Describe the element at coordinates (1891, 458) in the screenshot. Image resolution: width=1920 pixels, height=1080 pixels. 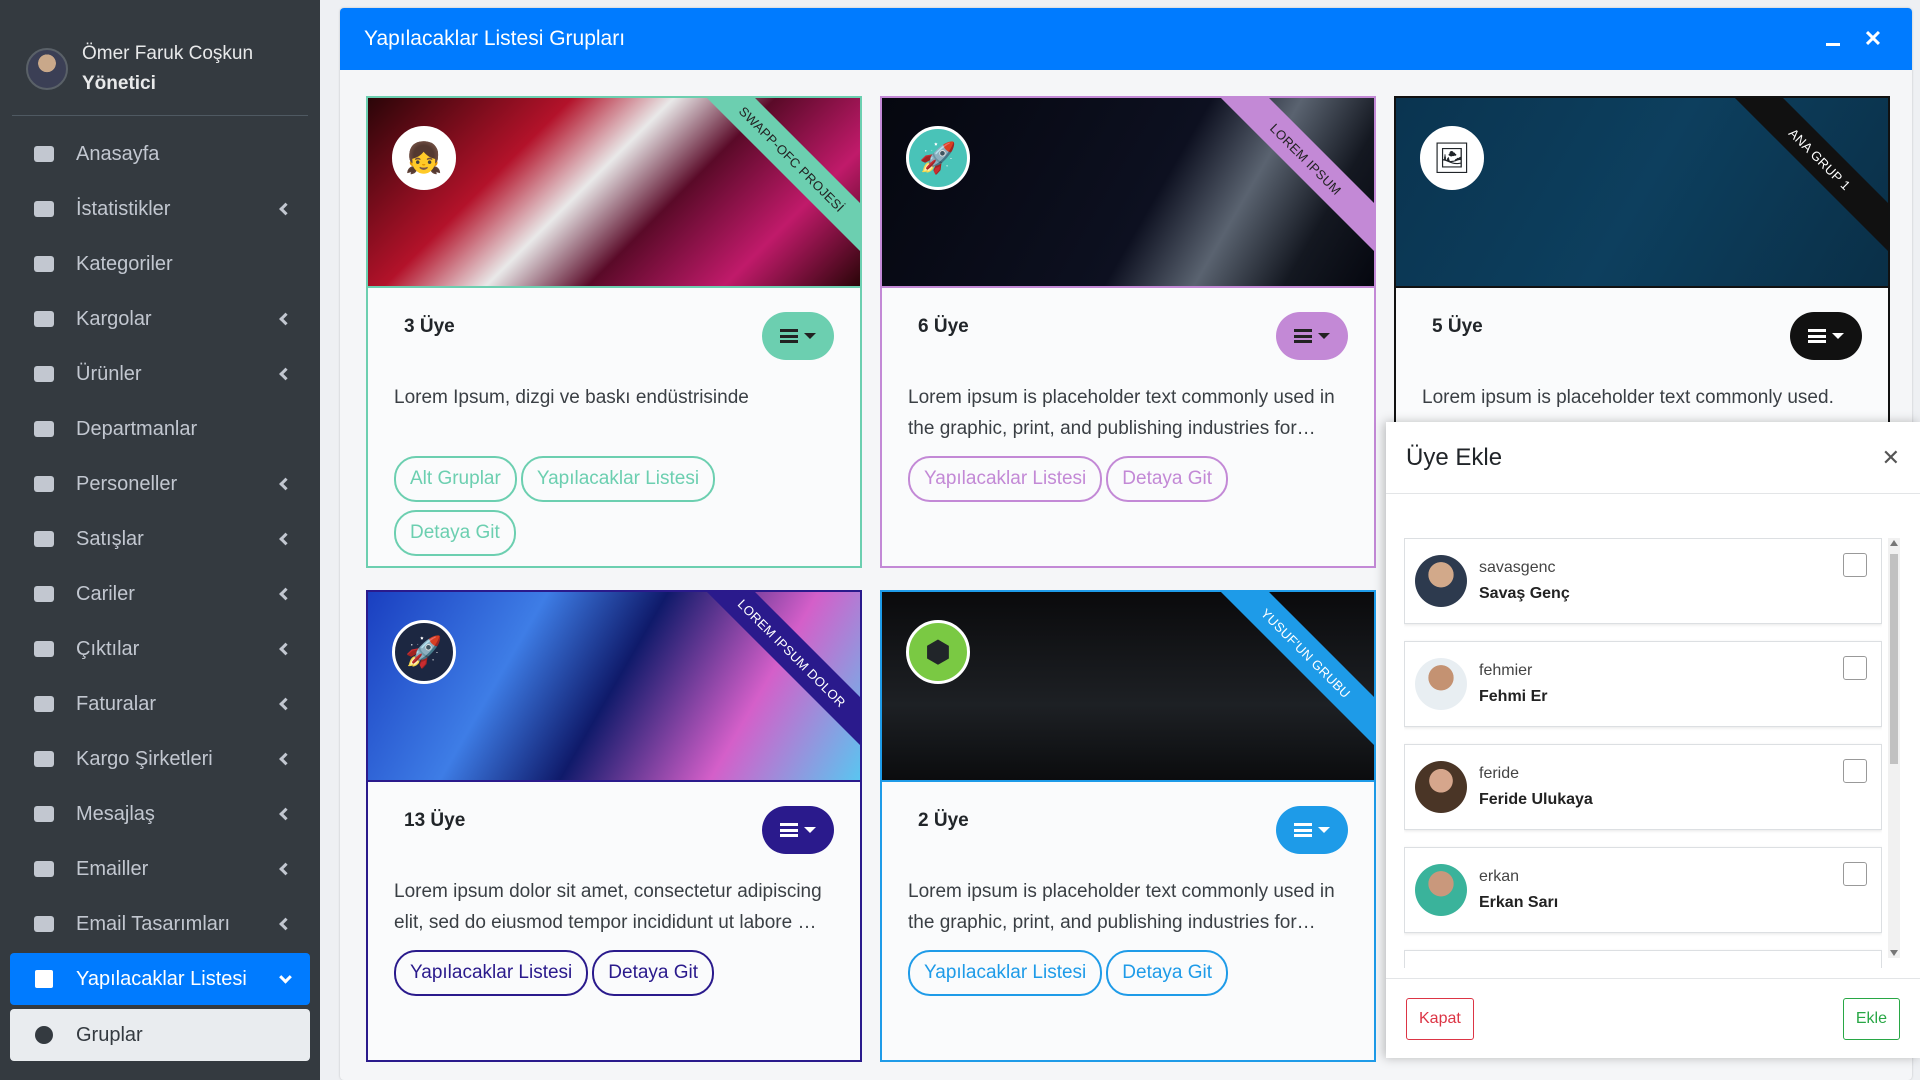
I see `modal-close-icon: ✕` at that location.